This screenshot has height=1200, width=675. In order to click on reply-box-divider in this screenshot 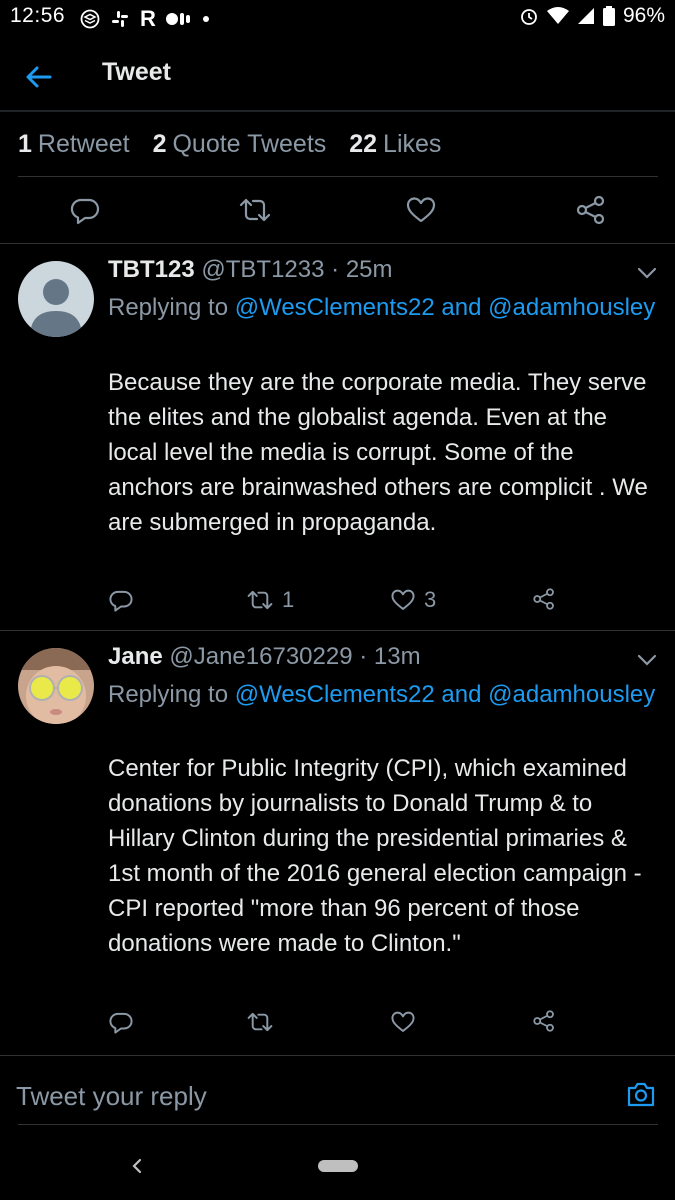, I will do `click(337, 1055)`.